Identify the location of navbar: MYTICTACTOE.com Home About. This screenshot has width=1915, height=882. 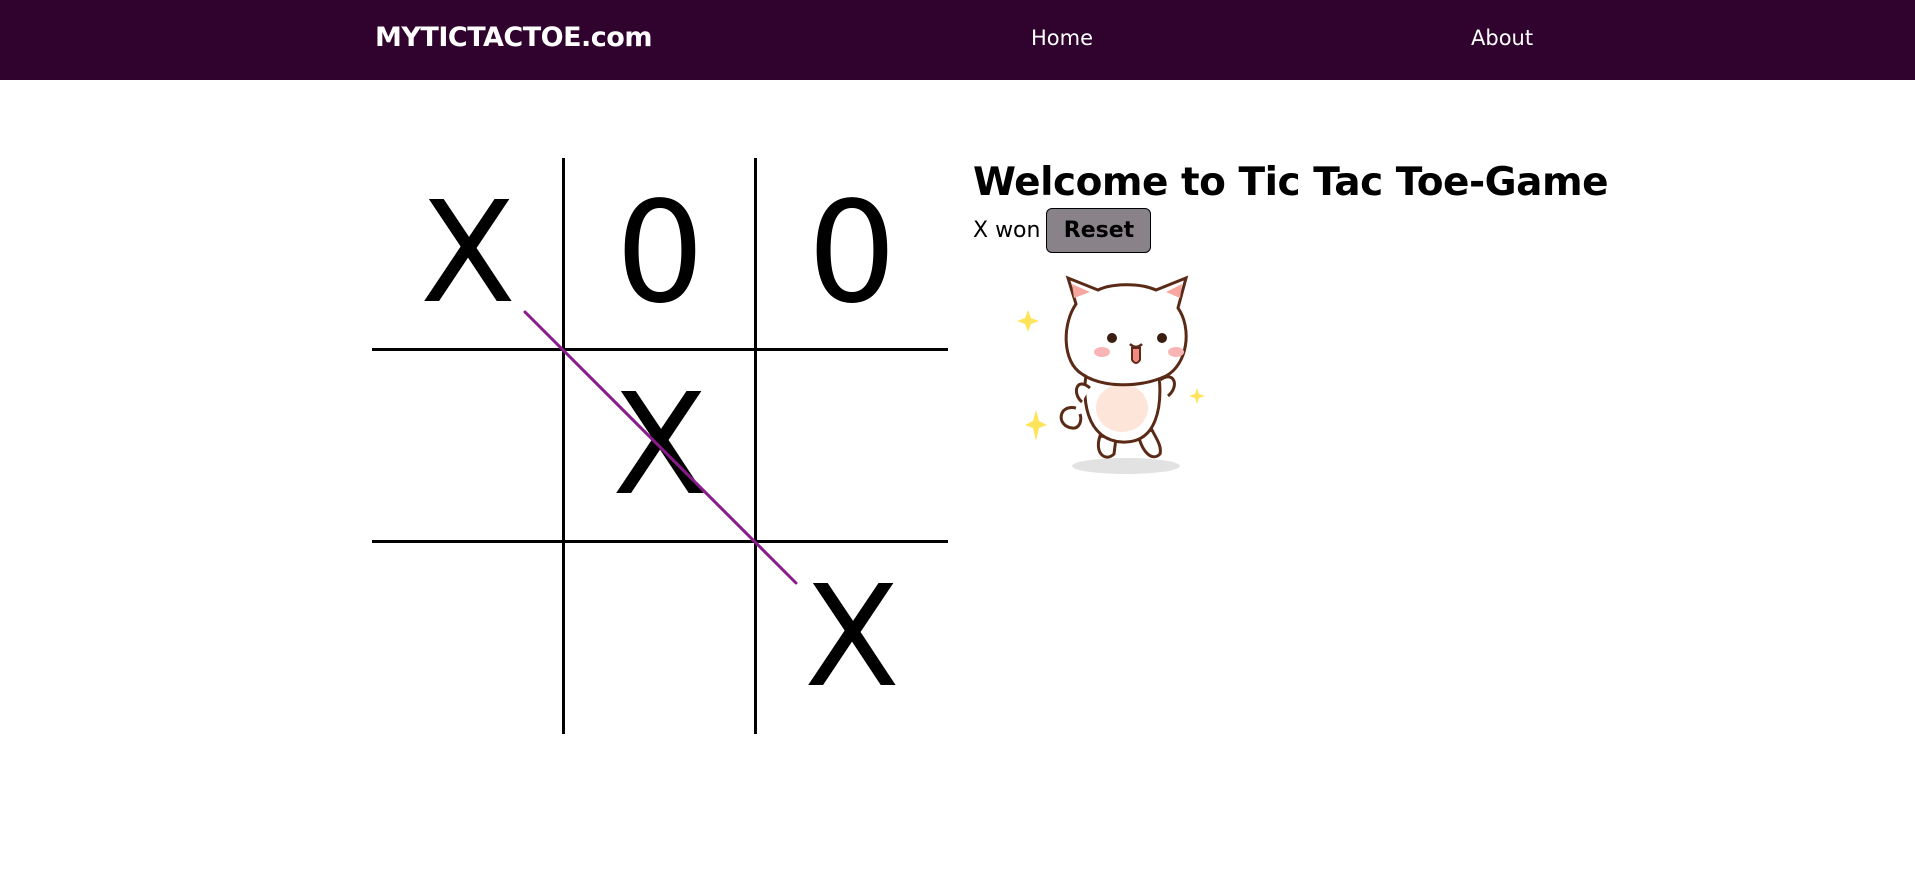
(957, 40).